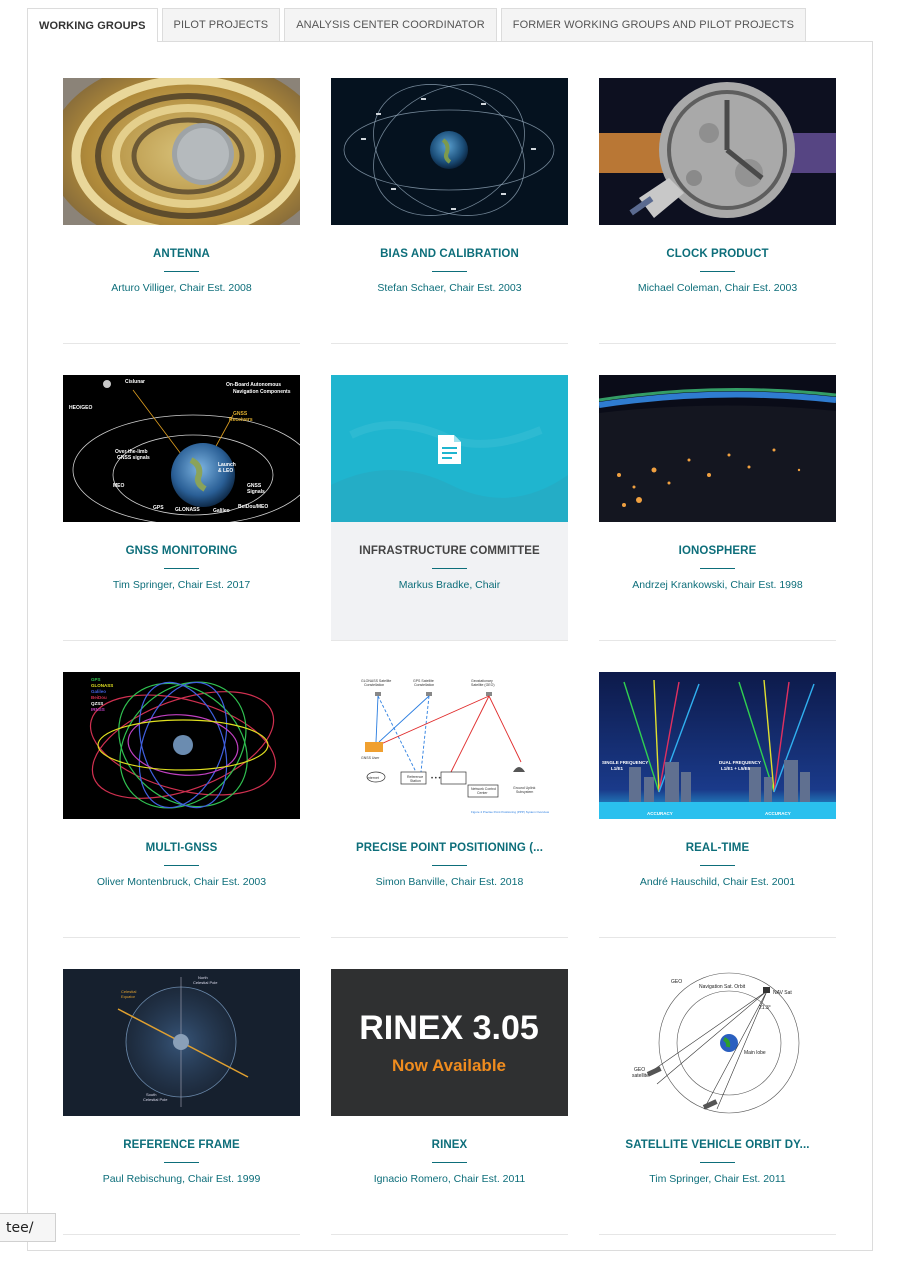  I want to click on card-subtitle: Oliver Montenbruck, Chair Est. 2003, so click(181, 882).